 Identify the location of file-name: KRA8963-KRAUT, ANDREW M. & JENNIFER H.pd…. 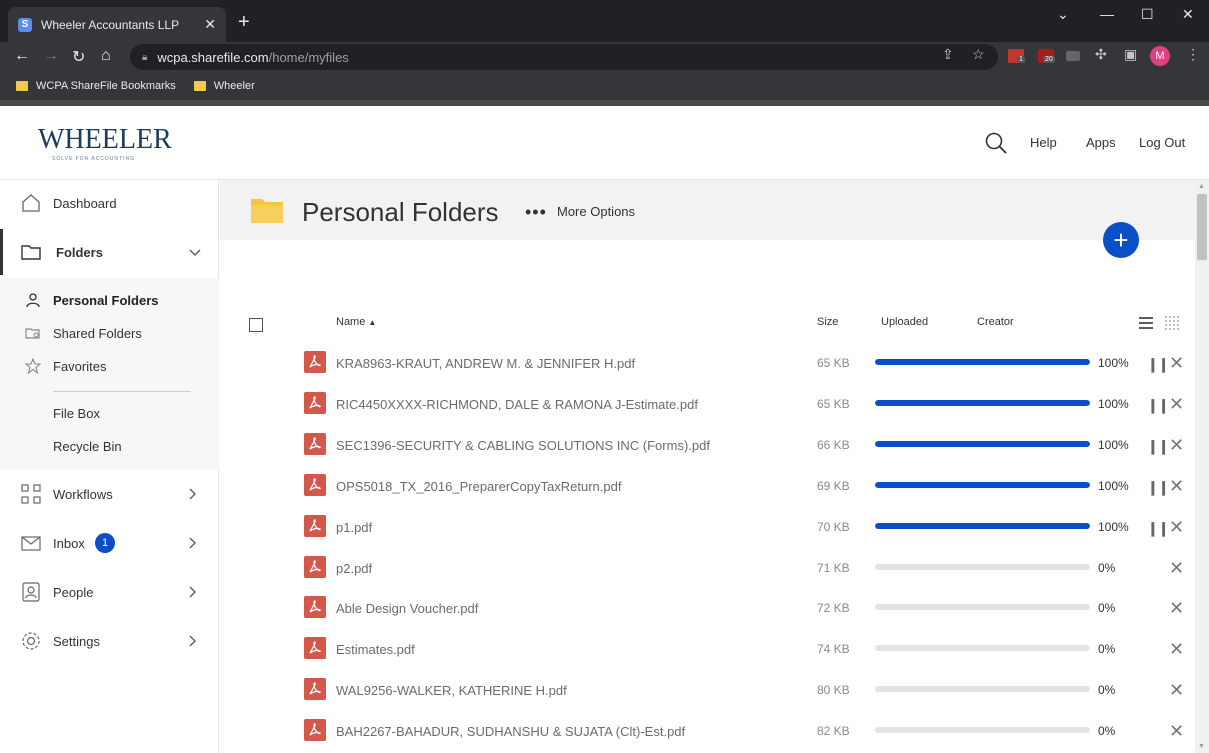
(485, 363).